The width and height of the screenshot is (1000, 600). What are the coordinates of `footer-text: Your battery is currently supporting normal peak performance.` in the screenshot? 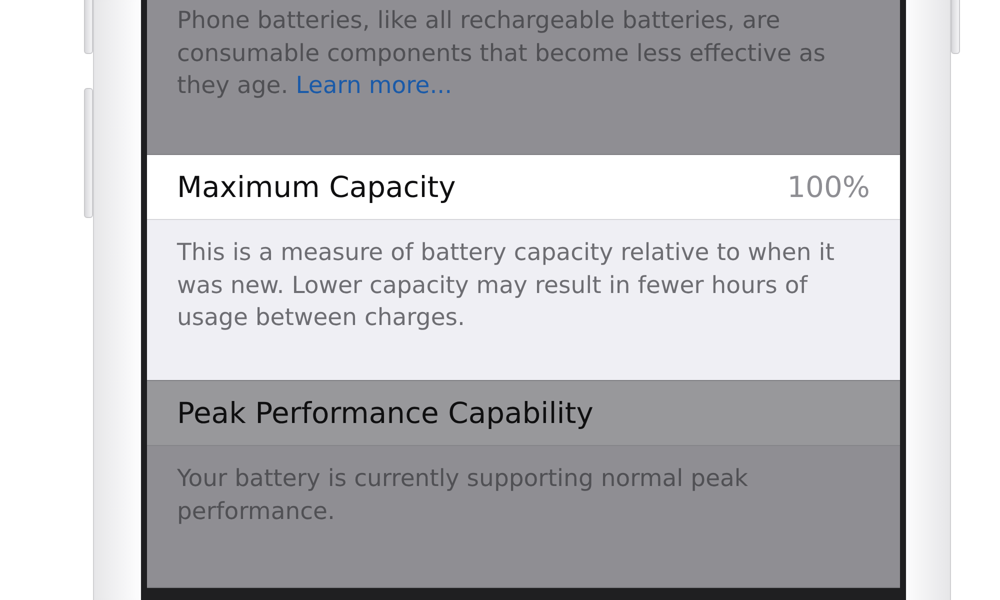 It's located at (463, 494).